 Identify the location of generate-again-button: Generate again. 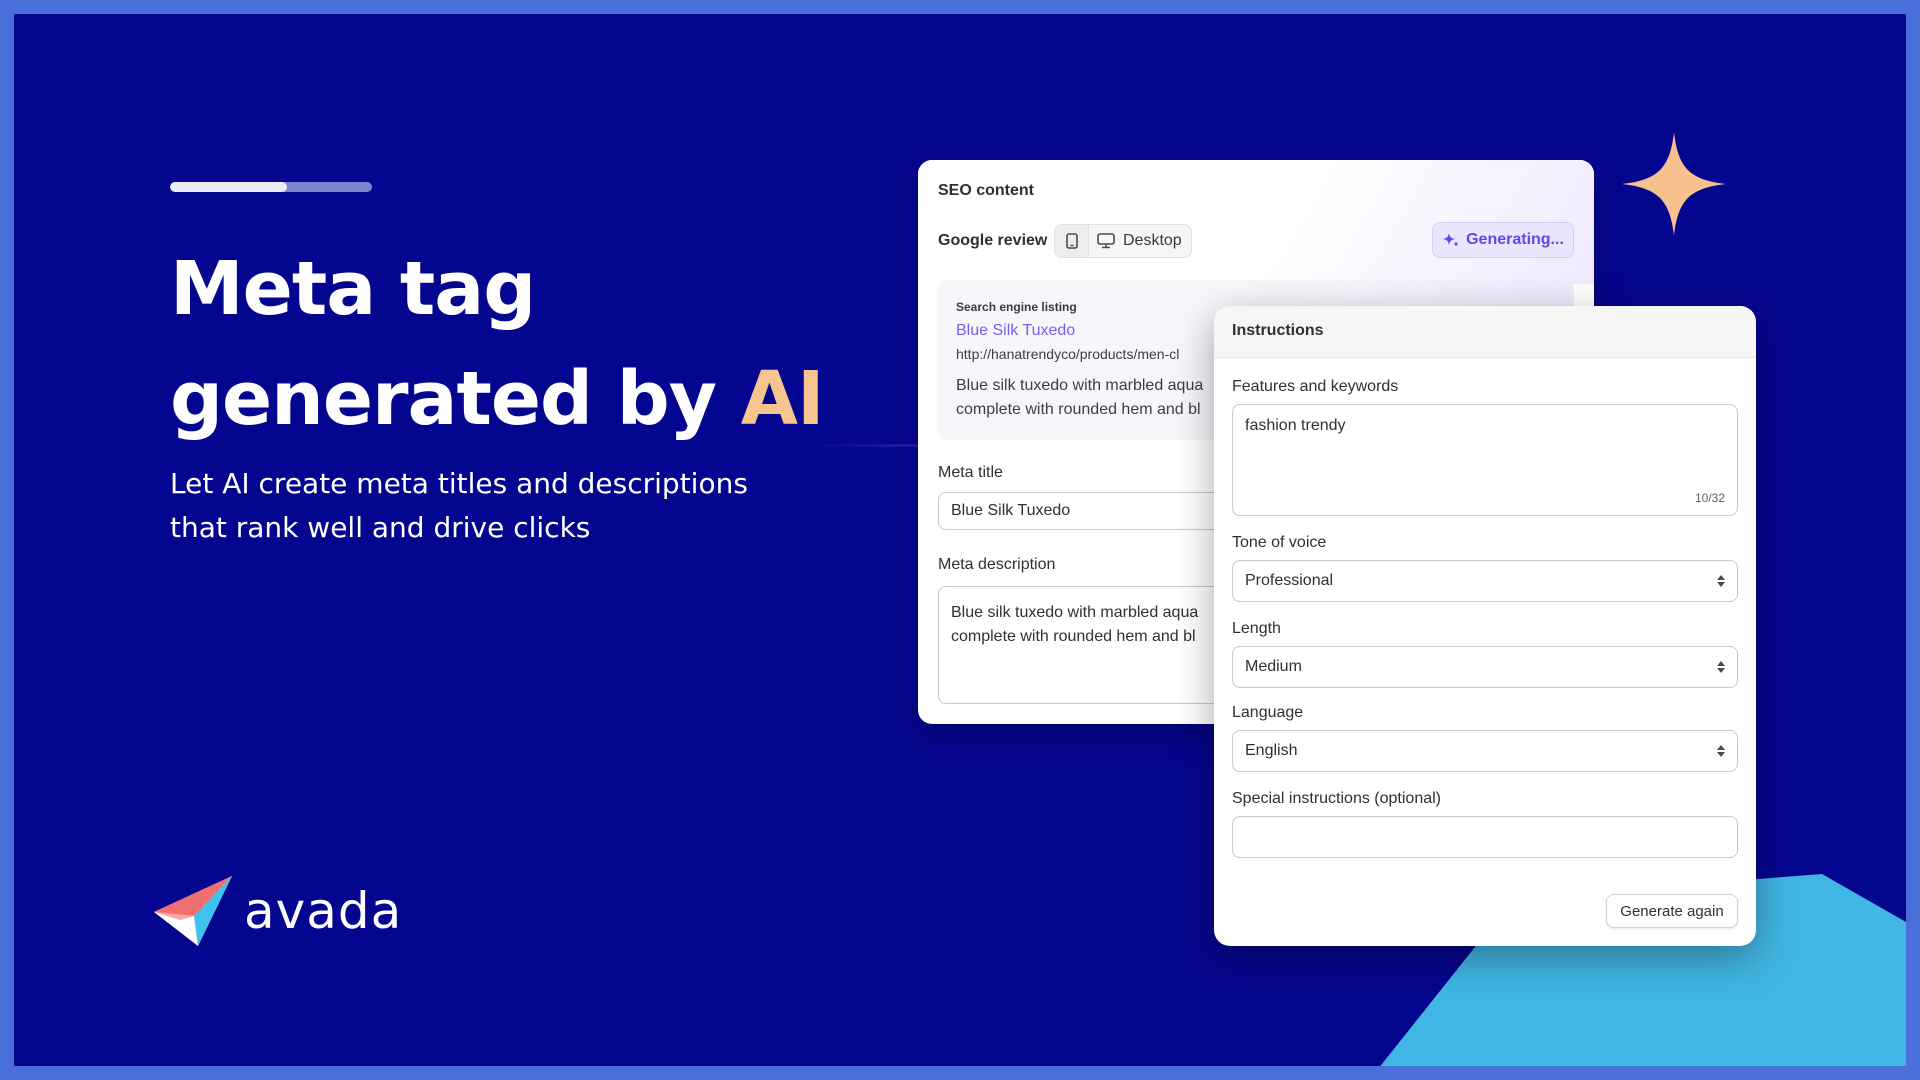
(1672, 911).